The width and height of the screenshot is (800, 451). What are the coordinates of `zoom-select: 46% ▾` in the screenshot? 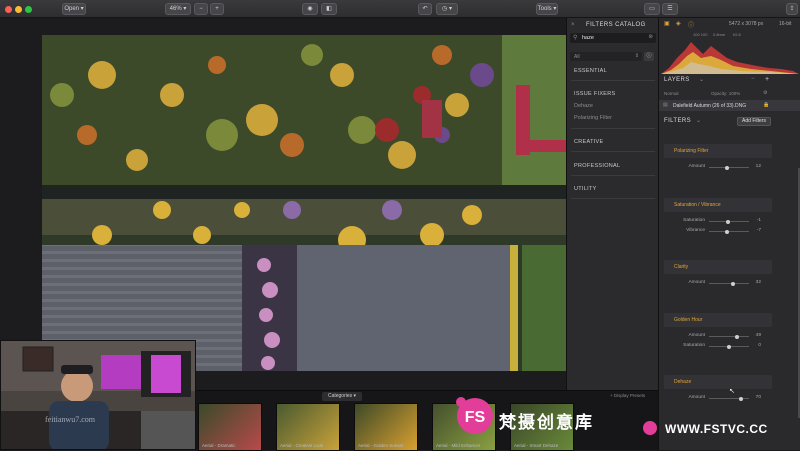 It's located at (178, 9).